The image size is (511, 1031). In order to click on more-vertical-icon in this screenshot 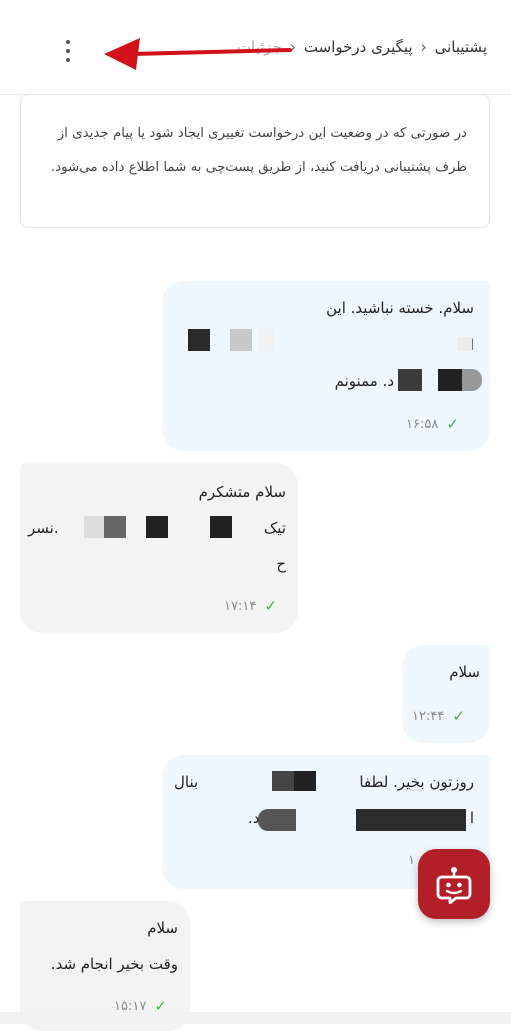, I will do `click(68, 51)`.